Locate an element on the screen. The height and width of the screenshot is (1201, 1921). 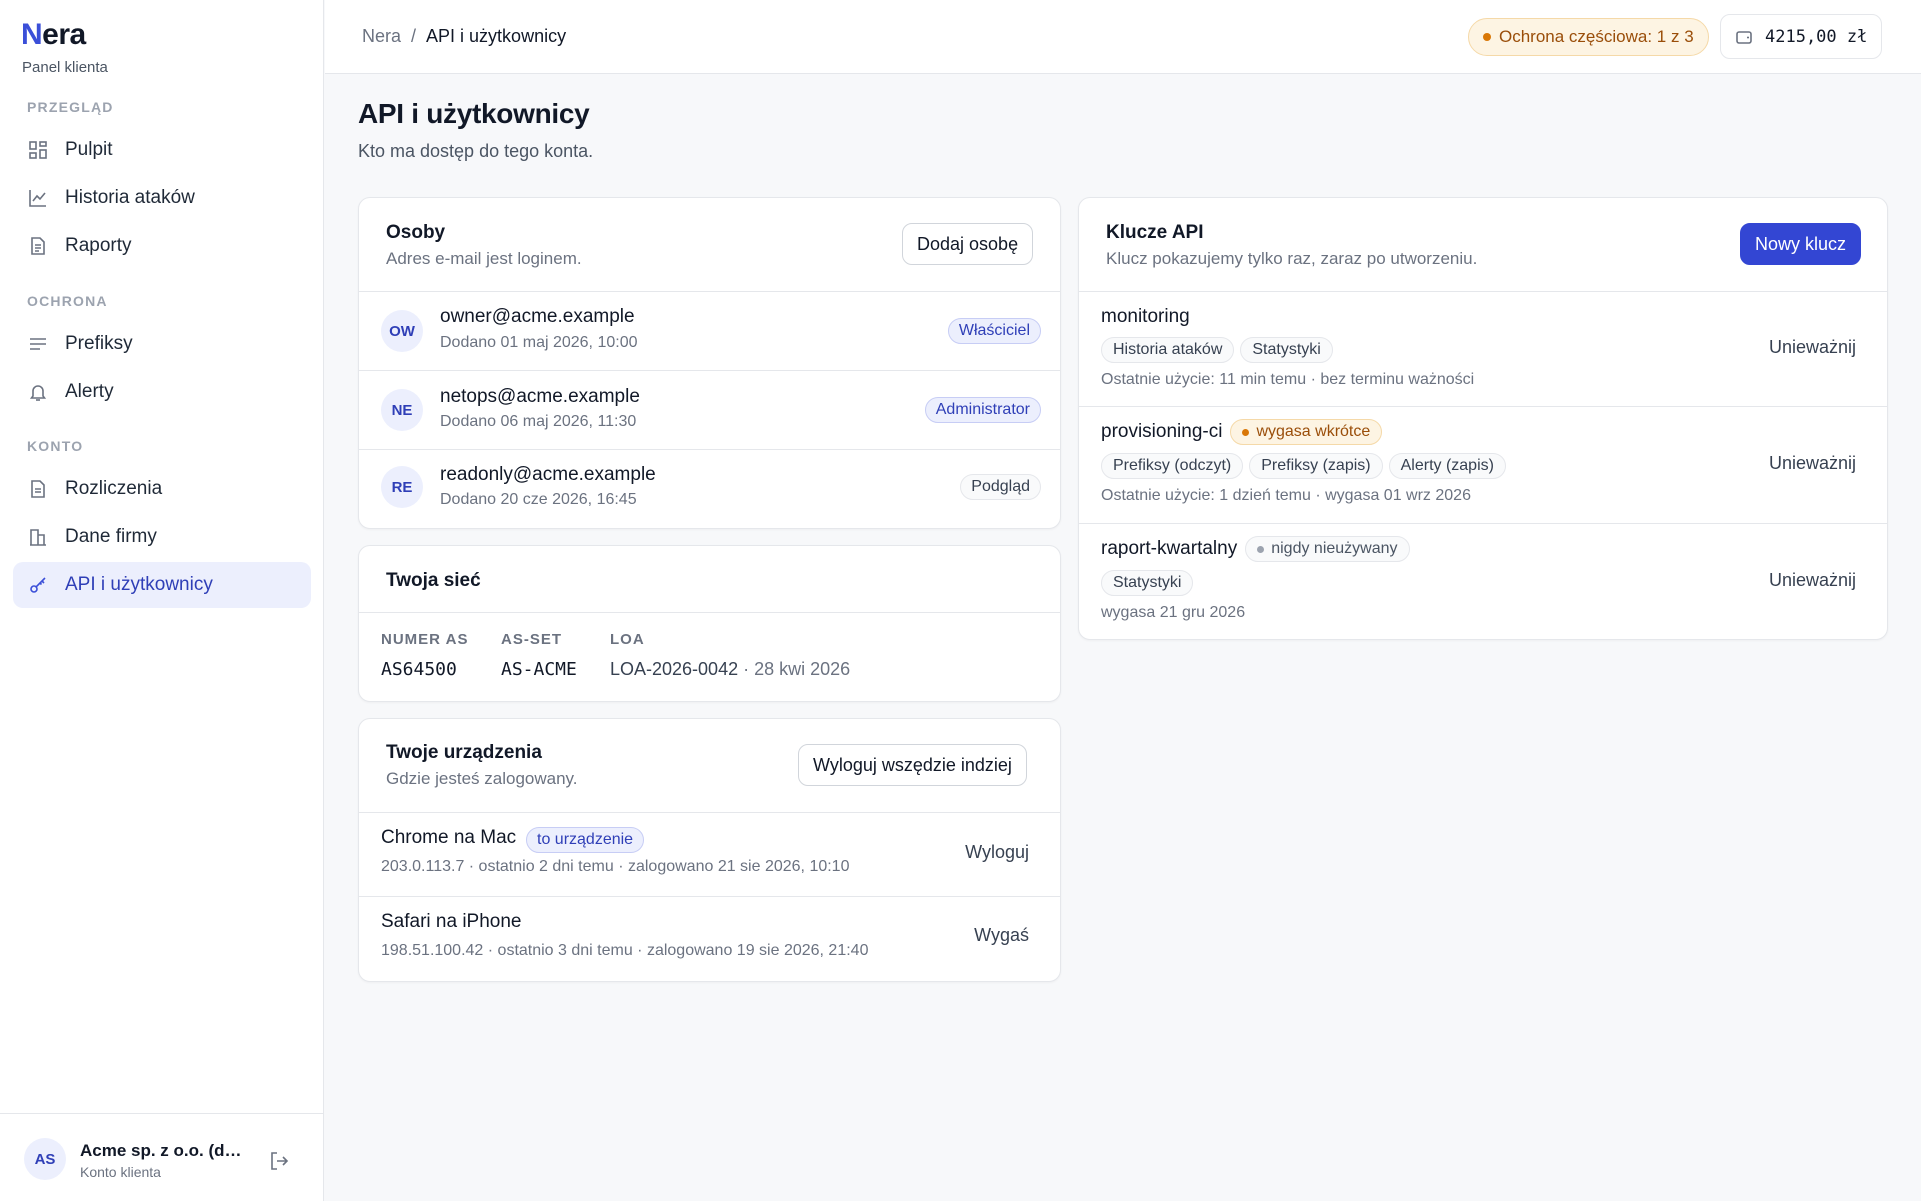
api-key-meta: wygasa 21 gru 2026 is located at coordinates (1173, 612).